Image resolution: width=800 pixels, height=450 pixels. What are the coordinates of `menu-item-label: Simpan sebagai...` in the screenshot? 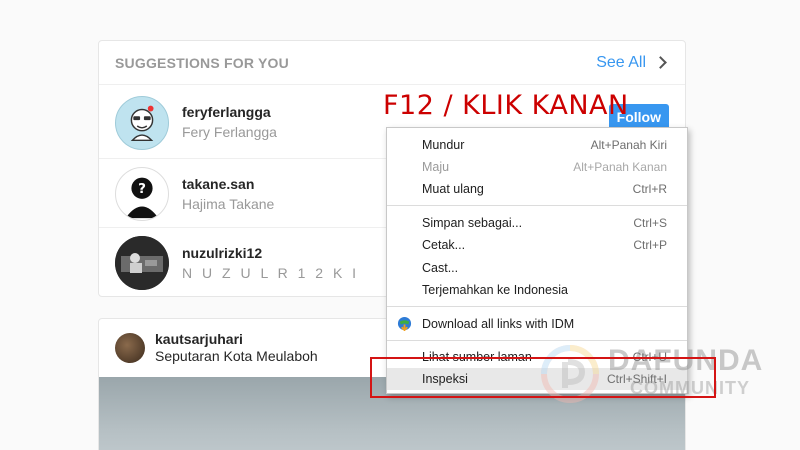 It's located at (472, 223).